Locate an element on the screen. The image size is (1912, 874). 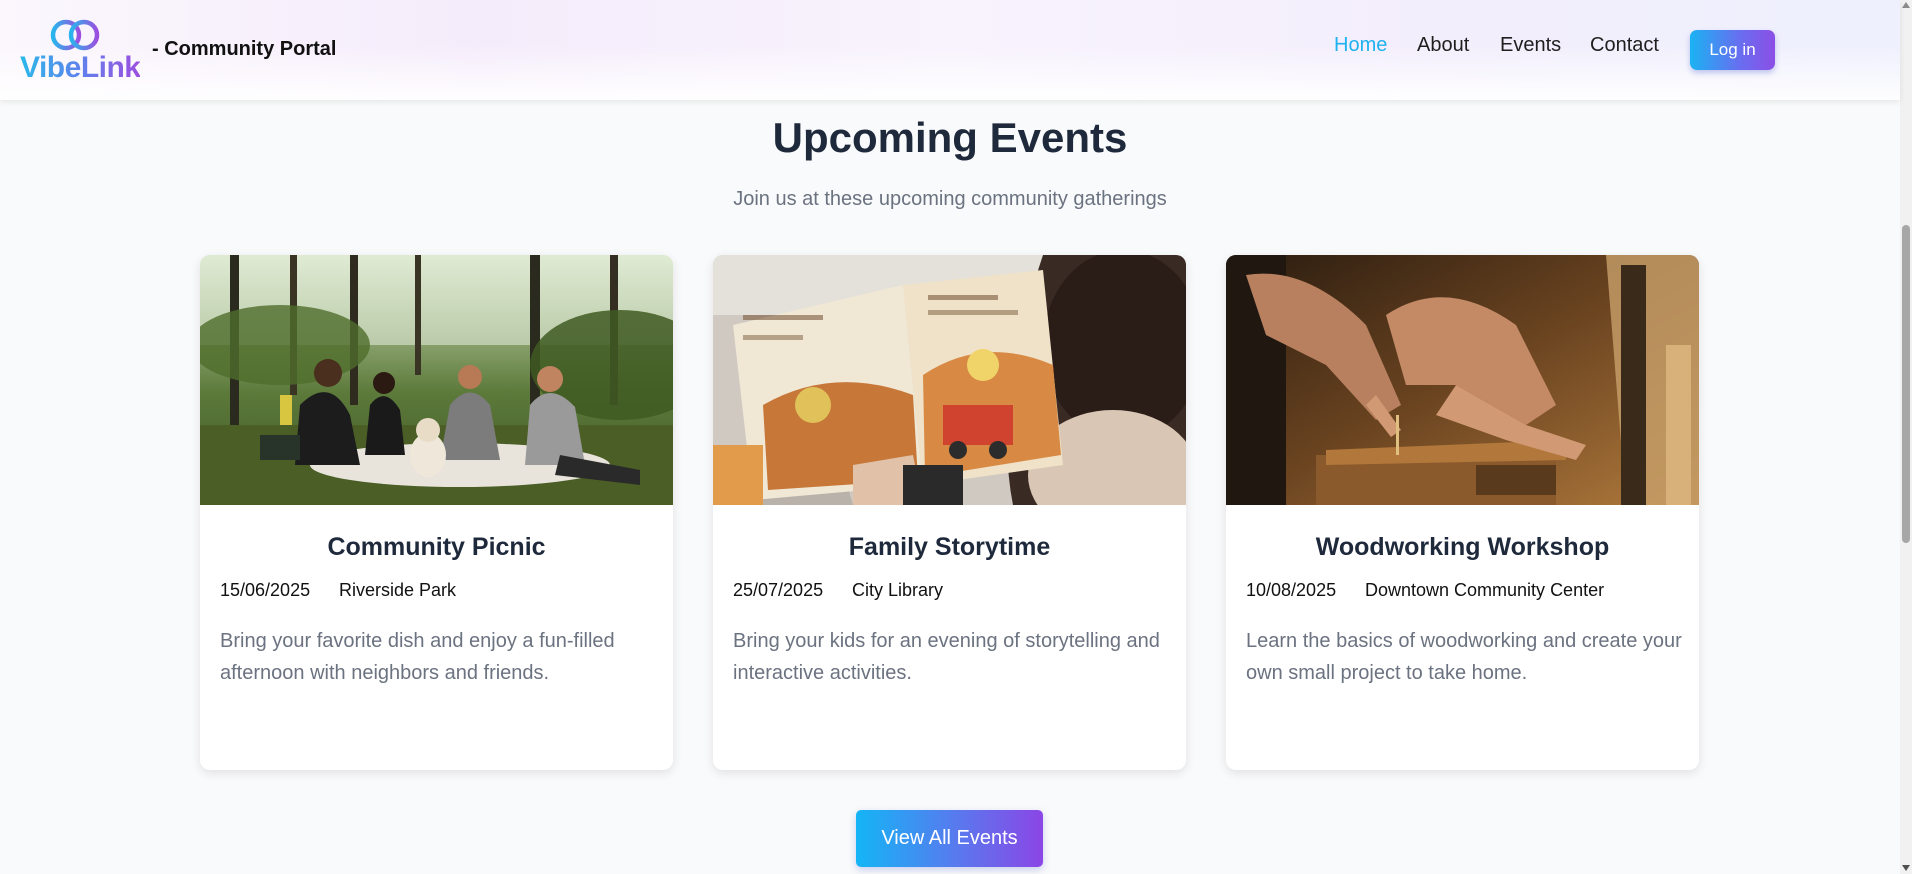
event-title: Family Storytime is located at coordinates (949, 547).